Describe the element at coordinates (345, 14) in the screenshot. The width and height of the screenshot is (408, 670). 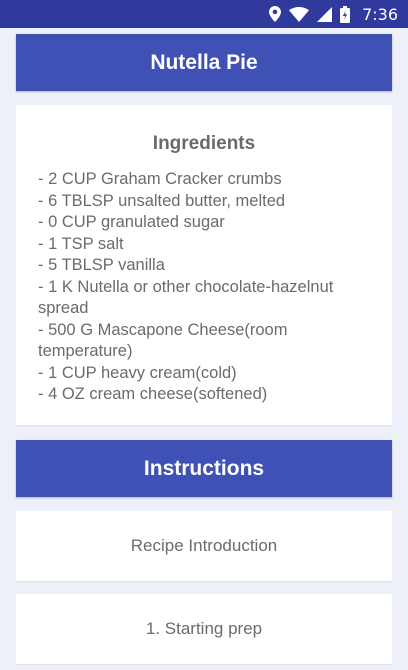
I see `battery-icon` at that location.